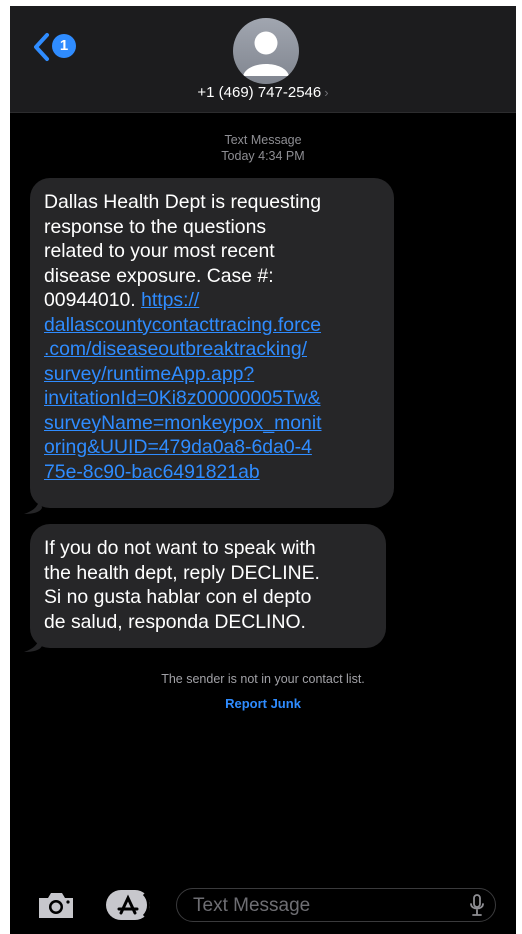 Image resolution: width=522 pixels, height=934 pixels. I want to click on link-line: surveyName=monkeypox_monit, so click(212, 423).